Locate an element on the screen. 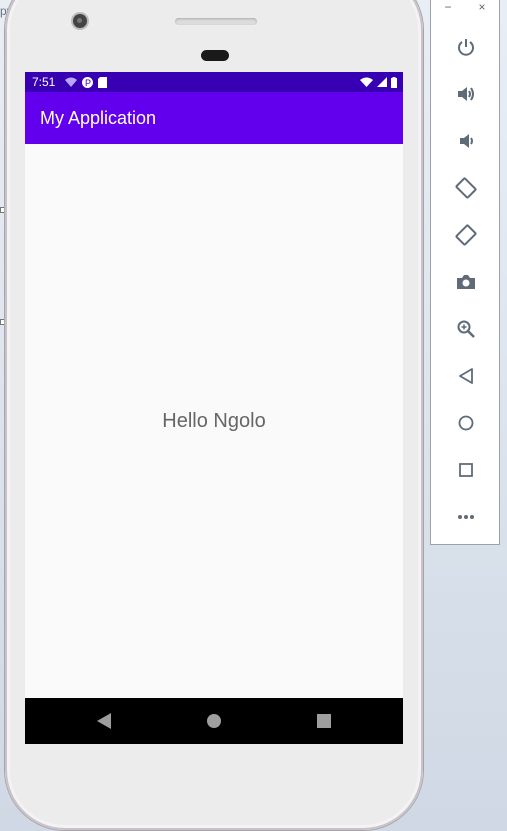 This screenshot has width=507, height=831. status-bar: 7:51 P is located at coordinates (214, 82).